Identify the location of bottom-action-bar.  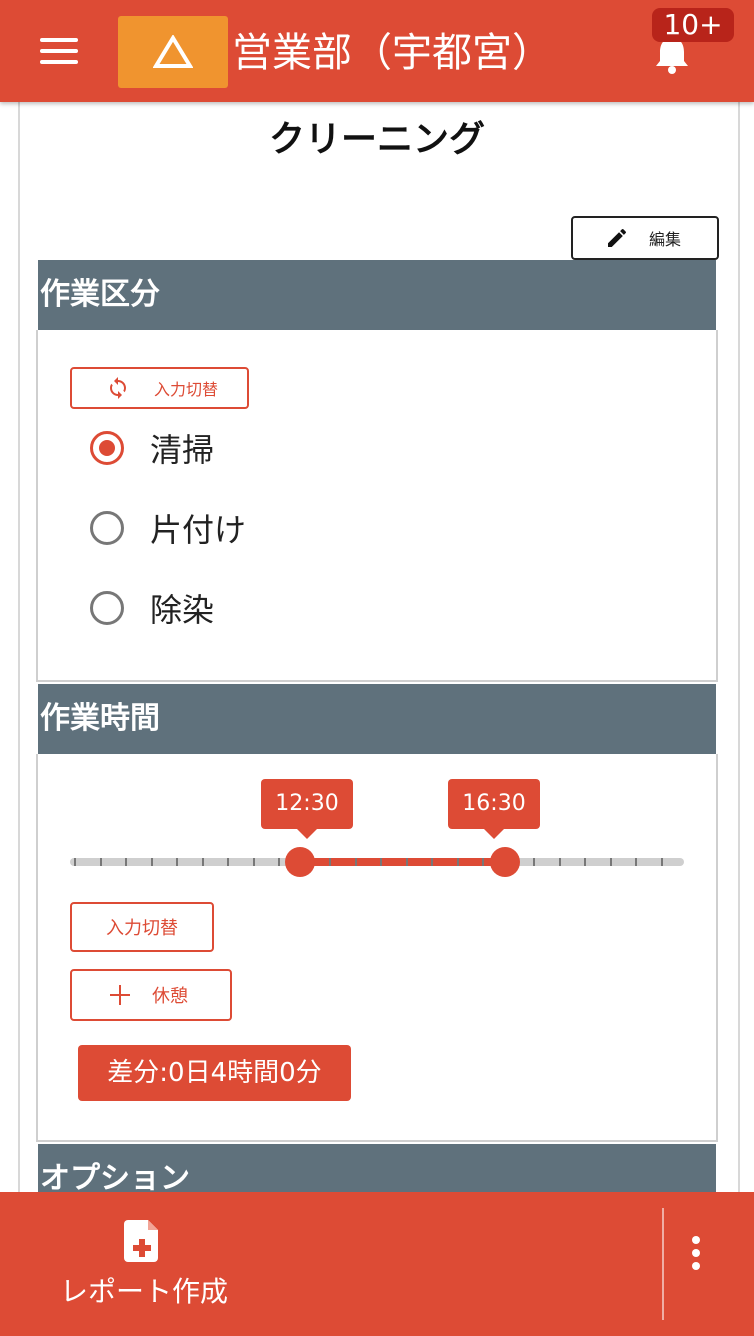
(377, 1264).